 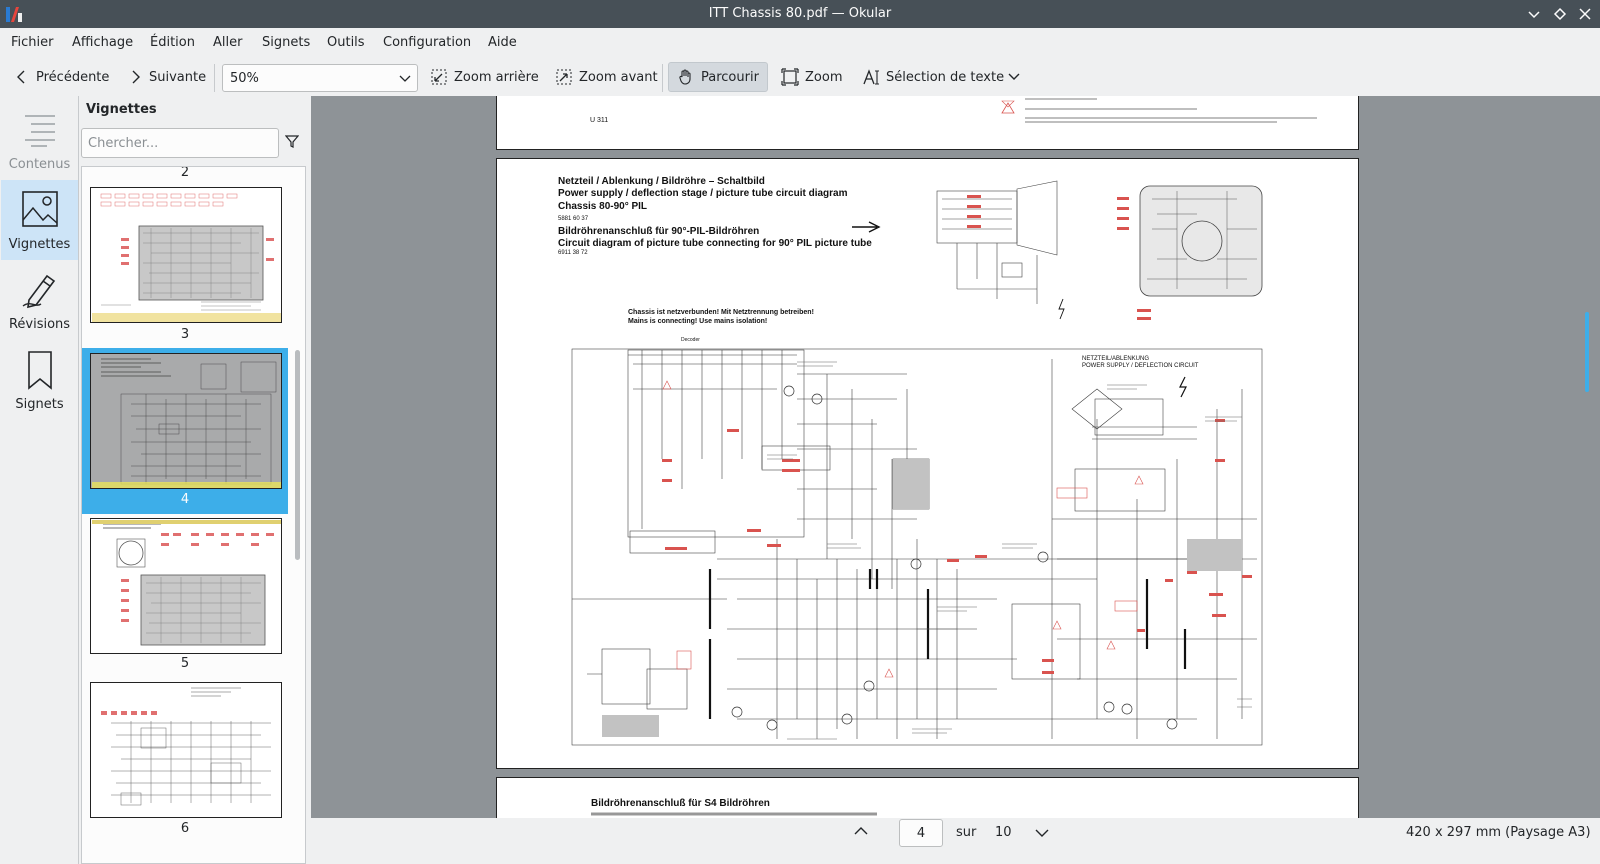 What do you see at coordinates (185, 828) in the screenshot?
I see `thumbnail-page-label: 6` at bounding box center [185, 828].